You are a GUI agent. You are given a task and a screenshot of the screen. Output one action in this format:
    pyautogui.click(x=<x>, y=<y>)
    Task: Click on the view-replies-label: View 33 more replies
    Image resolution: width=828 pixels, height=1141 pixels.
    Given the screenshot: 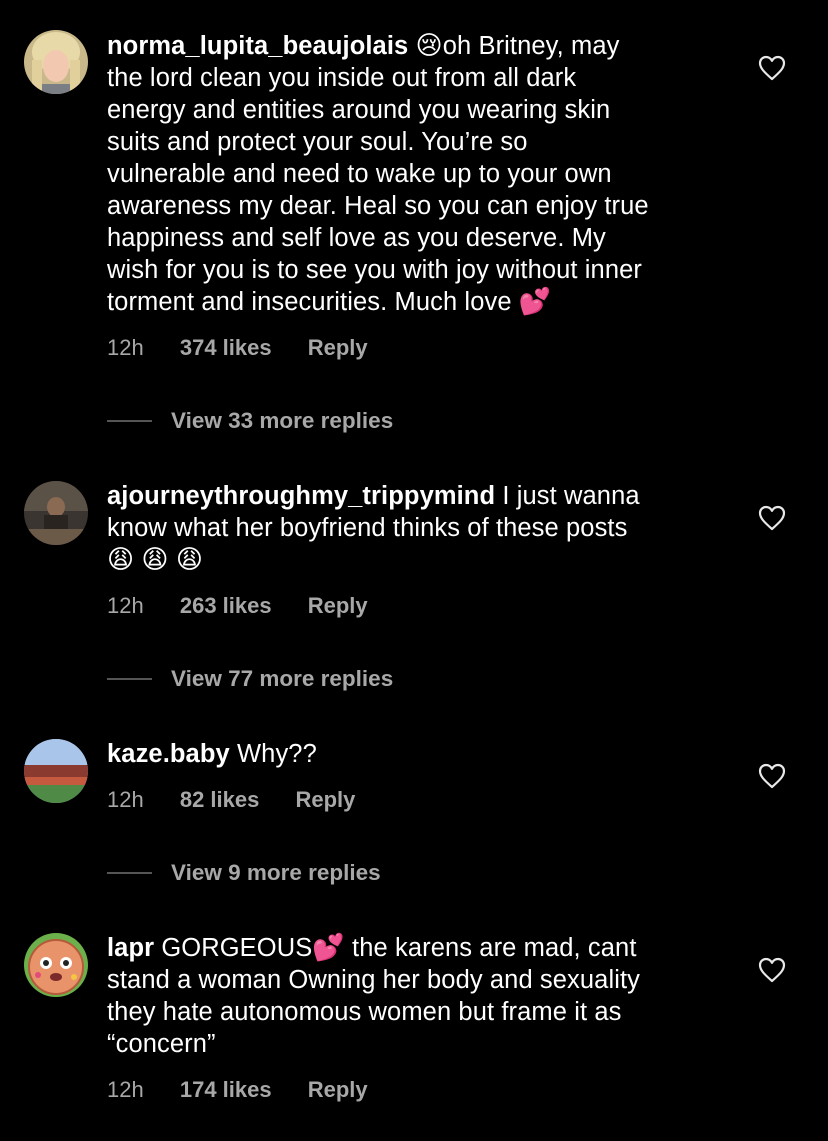 What is the action you would take?
    pyautogui.click(x=282, y=420)
    